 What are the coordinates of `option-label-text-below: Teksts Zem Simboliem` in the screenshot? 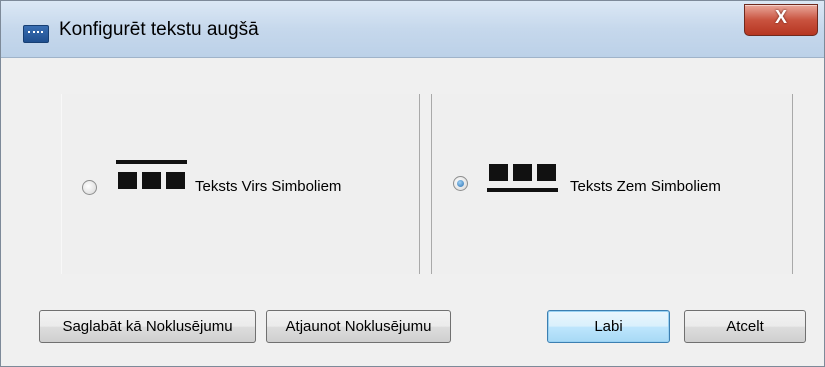 It's located at (645, 186).